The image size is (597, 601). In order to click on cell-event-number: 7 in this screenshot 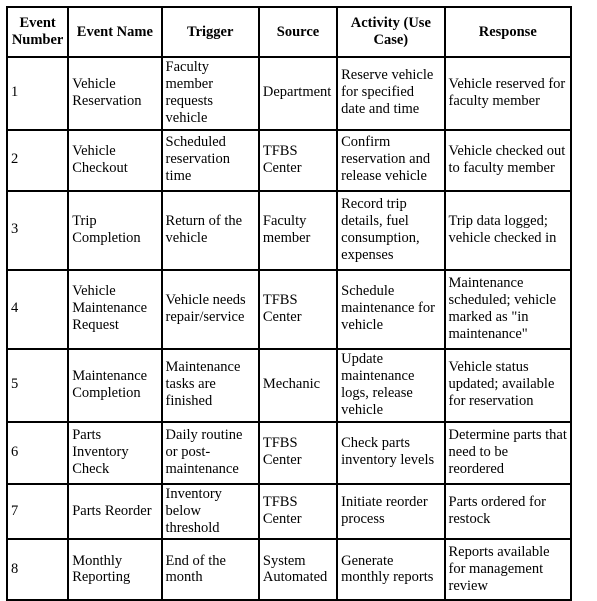, I will do `click(38, 511)`.